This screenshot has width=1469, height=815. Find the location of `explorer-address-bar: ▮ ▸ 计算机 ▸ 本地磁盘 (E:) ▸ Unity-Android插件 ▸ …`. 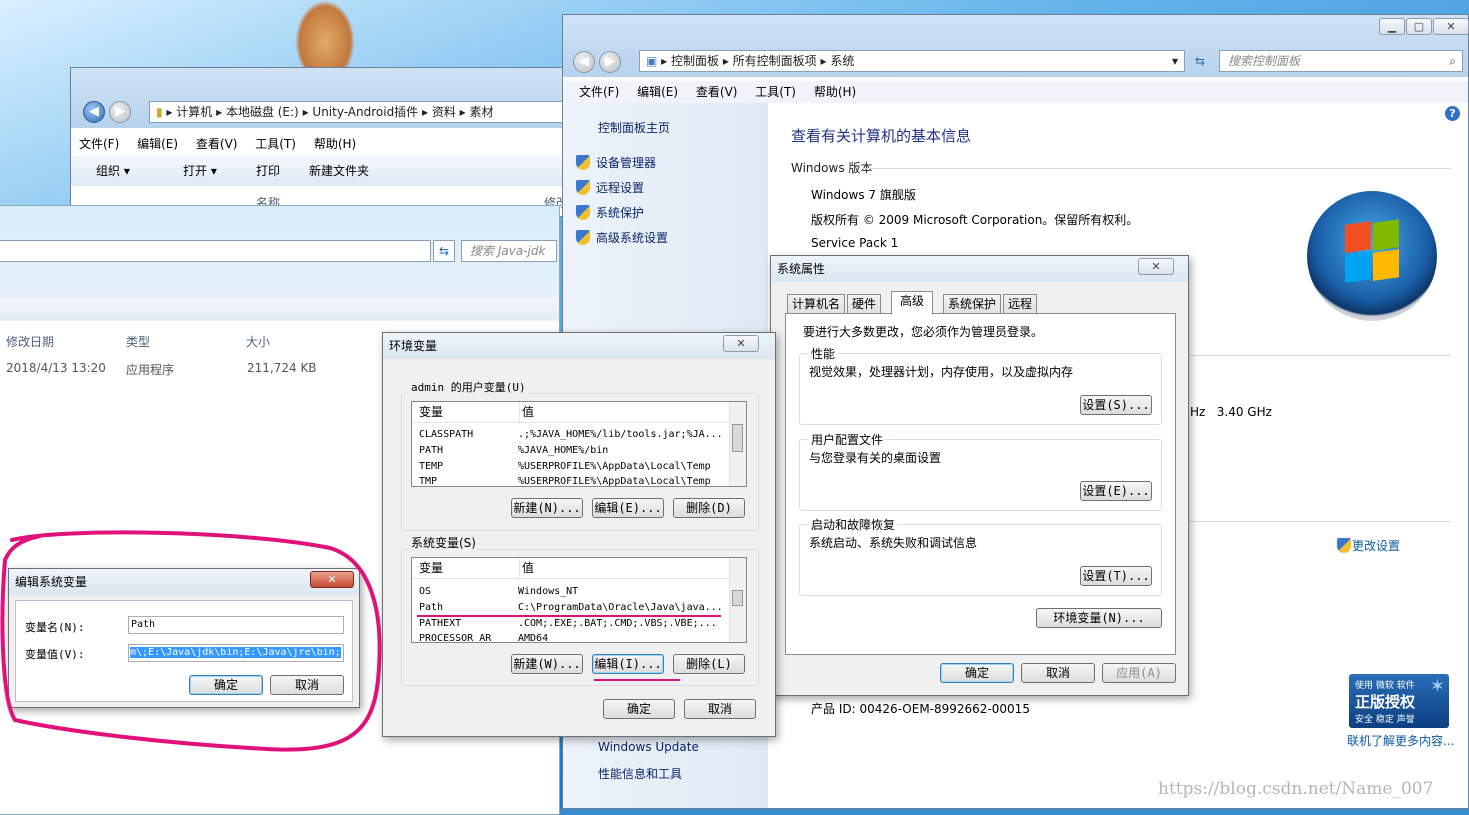

explorer-address-bar: ▮ ▸ 计算机 ▸ 本地磁盘 (E:) ▸ Unity-Android插件 ▸ … is located at coordinates (369, 112).